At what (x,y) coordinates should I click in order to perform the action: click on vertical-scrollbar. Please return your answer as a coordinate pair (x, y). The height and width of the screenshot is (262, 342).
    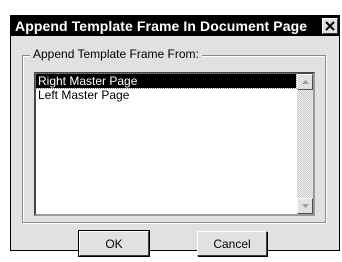
    Looking at the image, I should click on (305, 144).